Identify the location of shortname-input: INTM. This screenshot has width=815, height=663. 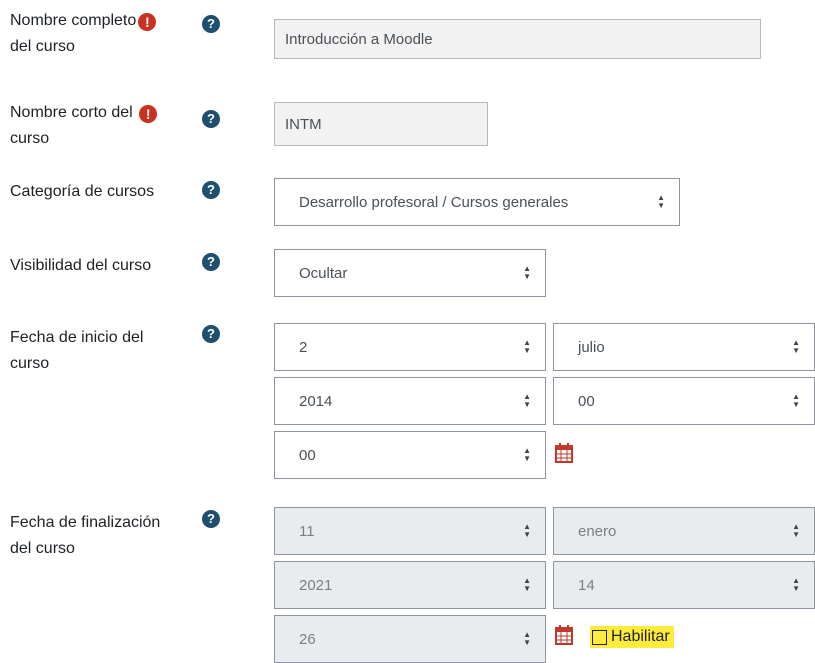
(381, 124).